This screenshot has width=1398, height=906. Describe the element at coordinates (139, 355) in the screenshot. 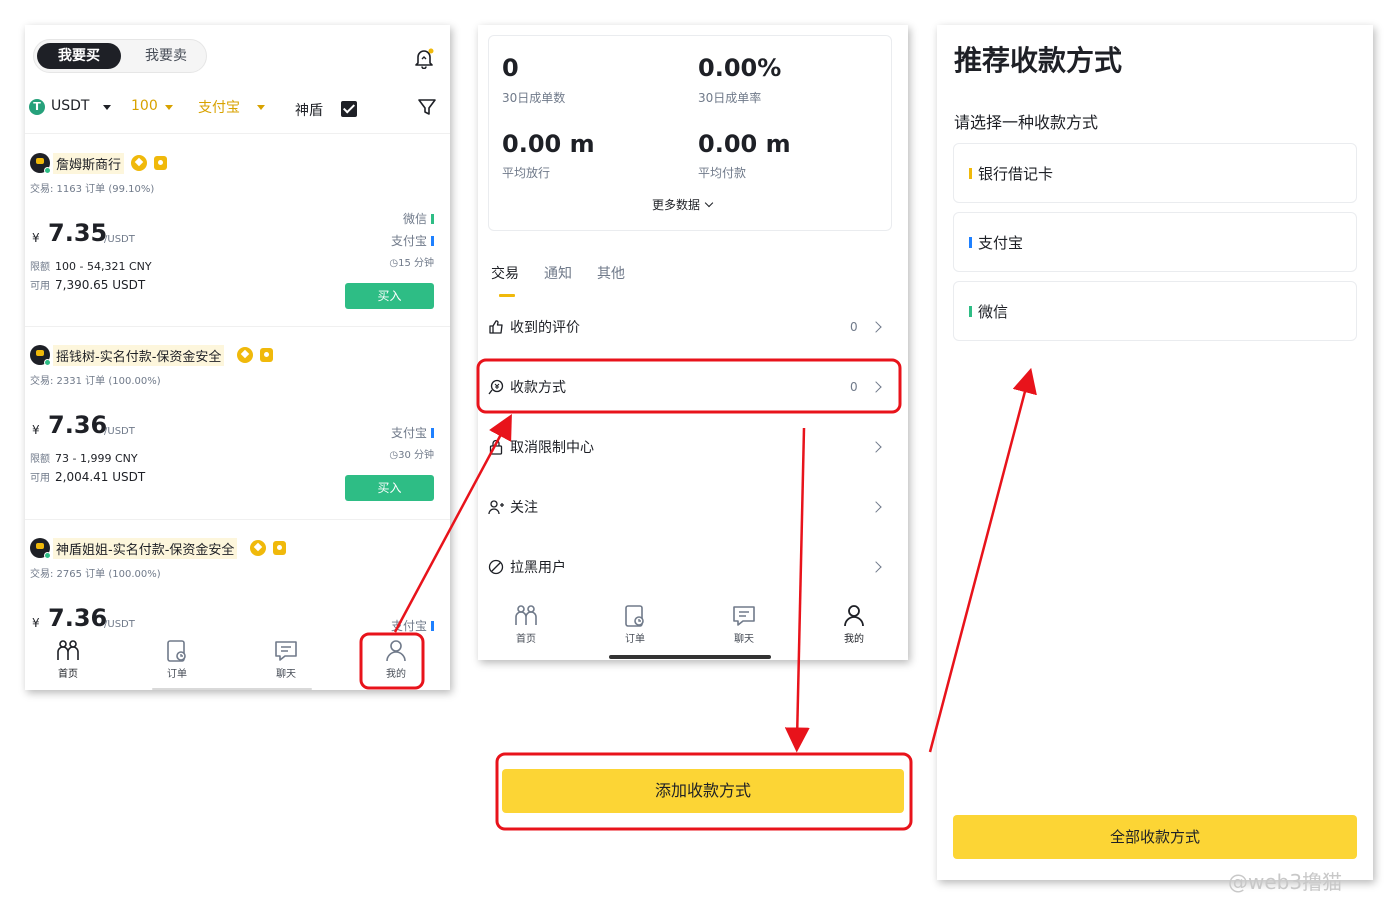

I see `merchant-name: 摇钱树-实名付款-保资金安全` at that location.